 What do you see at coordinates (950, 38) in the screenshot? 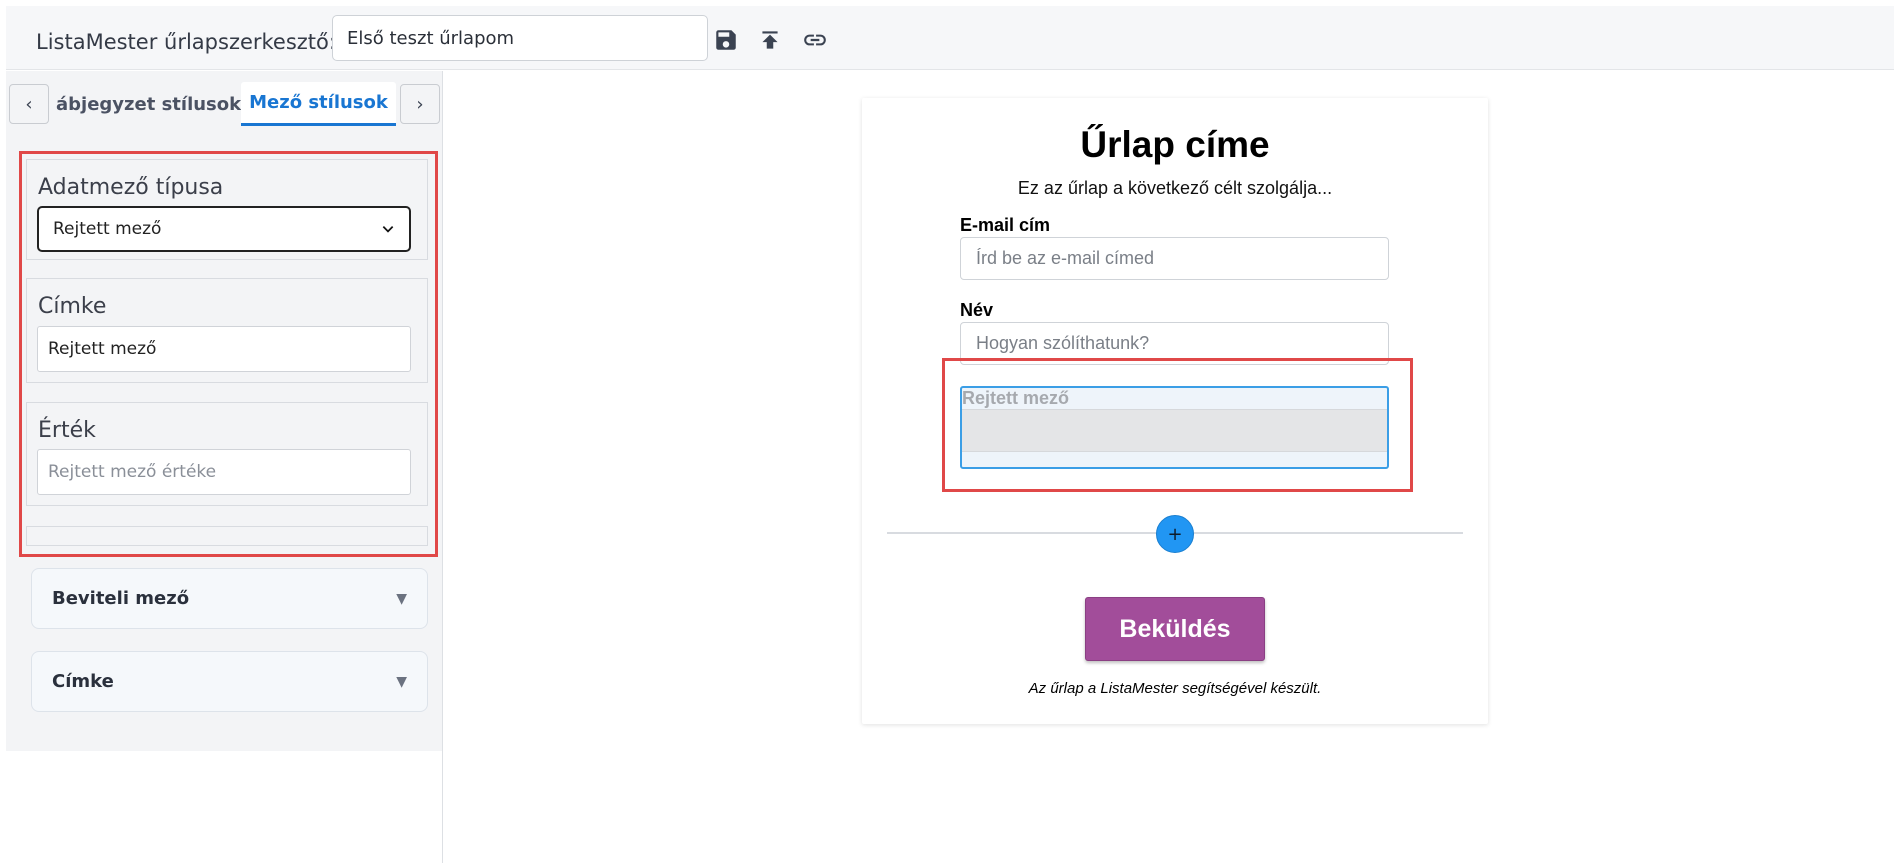
I see `top-bar: ListaMester űrlapszerkesztő:` at bounding box center [950, 38].